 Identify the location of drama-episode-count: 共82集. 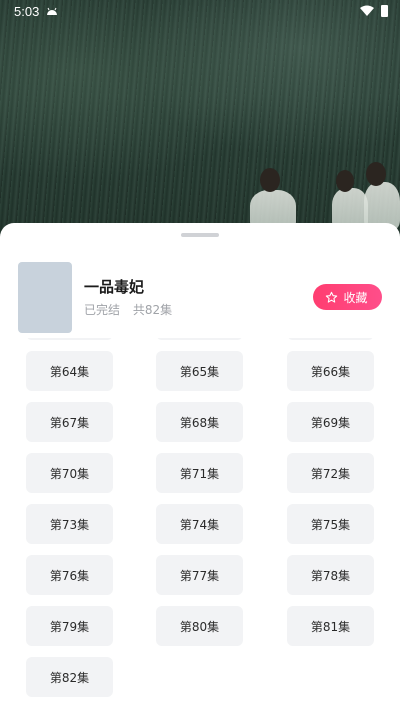
(152, 310).